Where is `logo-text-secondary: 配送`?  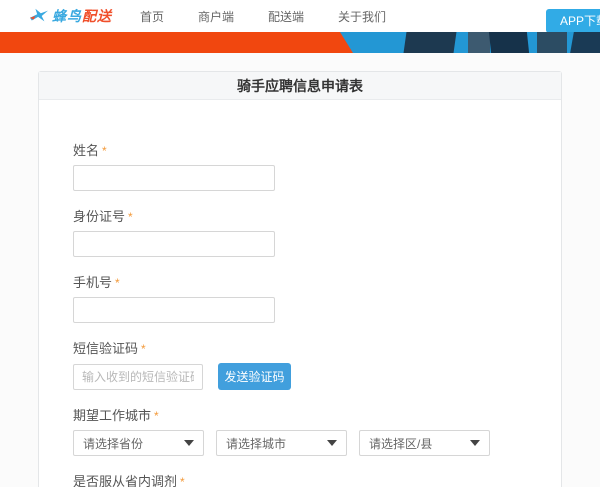 logo-text-secondary: 配送 is located at coordinates (97, 16).